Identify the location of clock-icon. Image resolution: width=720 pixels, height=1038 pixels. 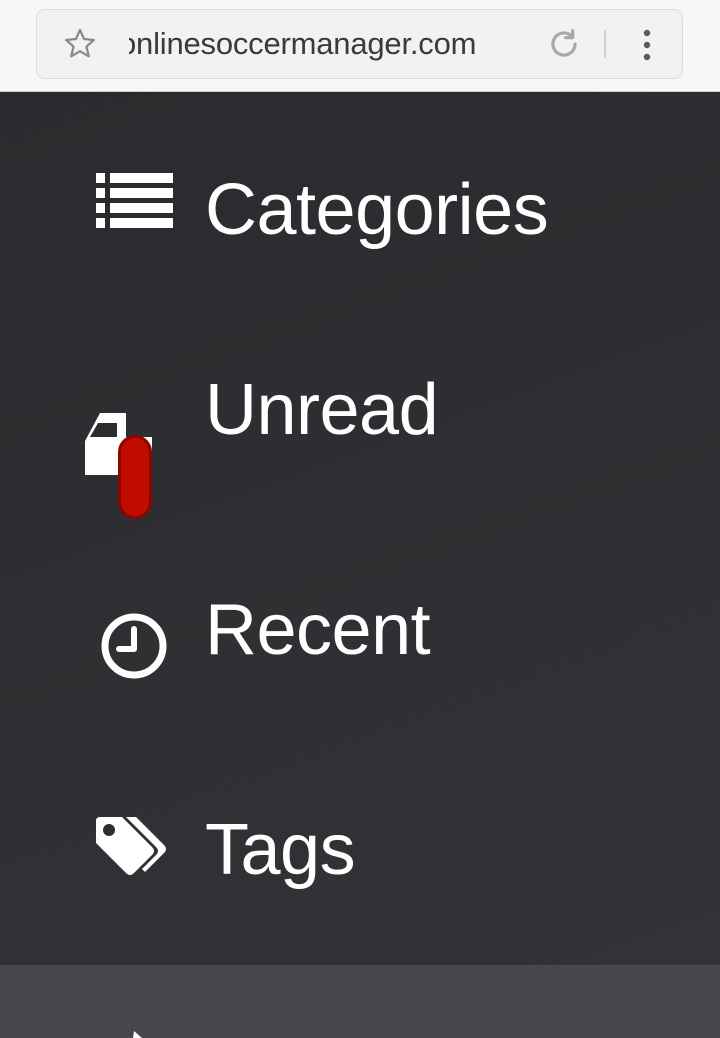
(134, 646).